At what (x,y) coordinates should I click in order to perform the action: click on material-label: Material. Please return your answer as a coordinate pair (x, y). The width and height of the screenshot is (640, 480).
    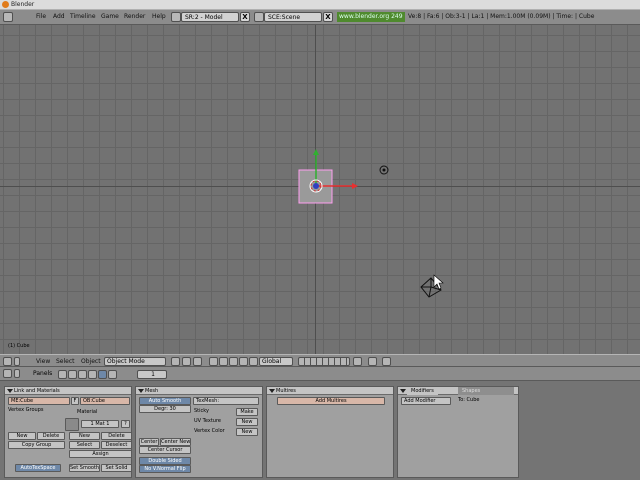
    Looking at the image, I should click on (87, 412).